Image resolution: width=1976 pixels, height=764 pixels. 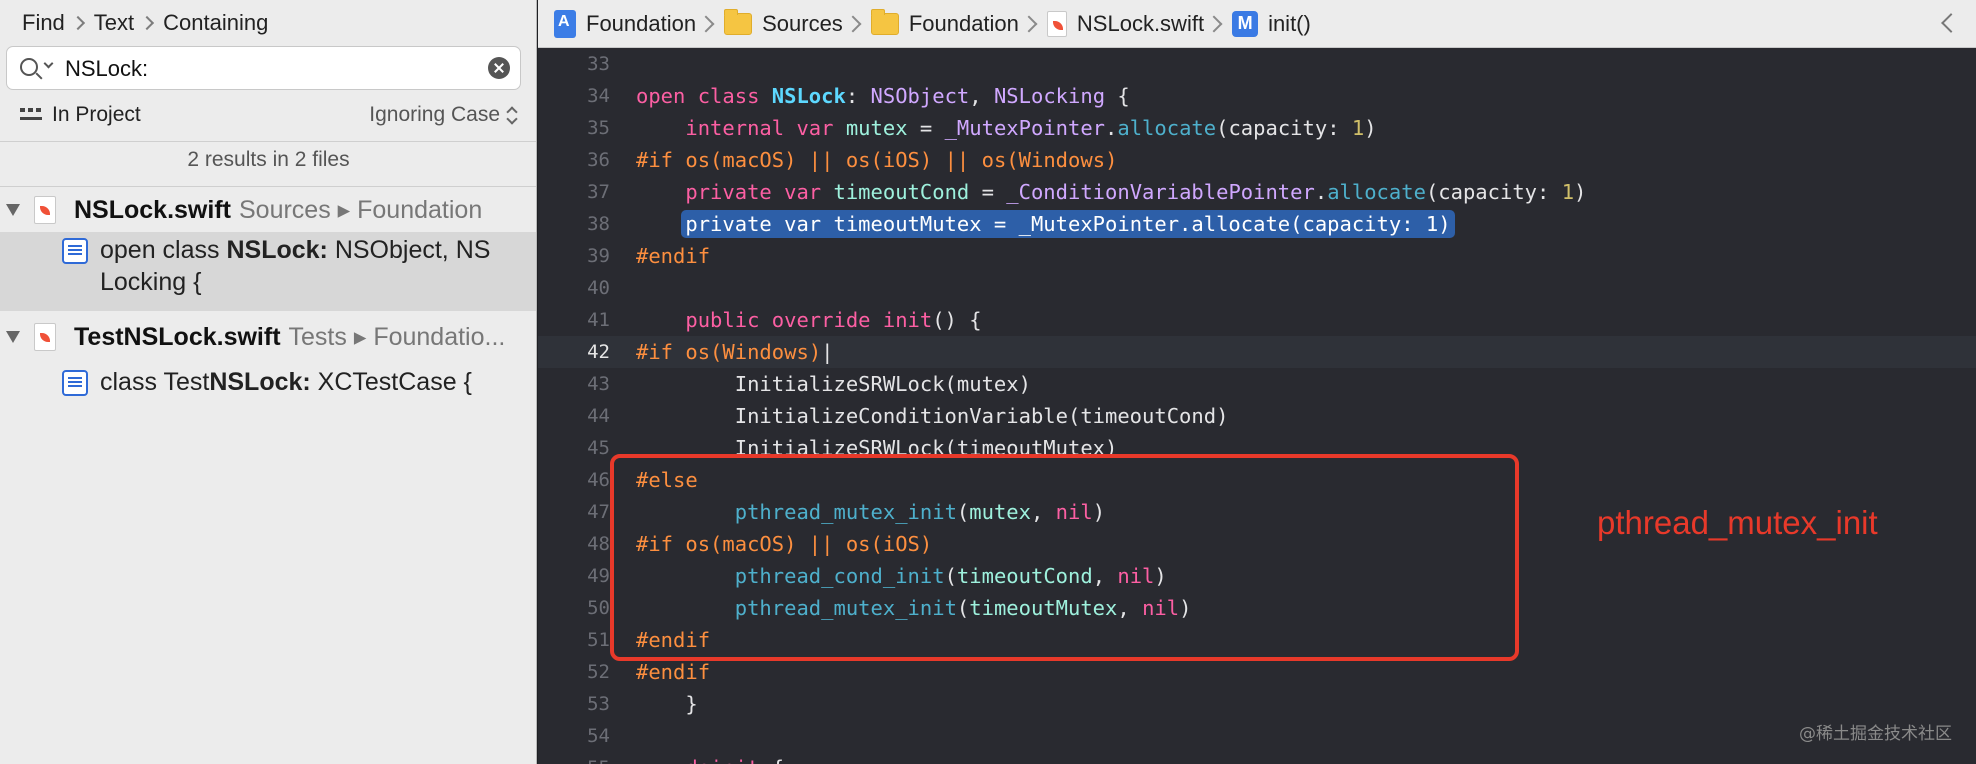 I want to click on line-number: 37, so click(x=598, y=192).